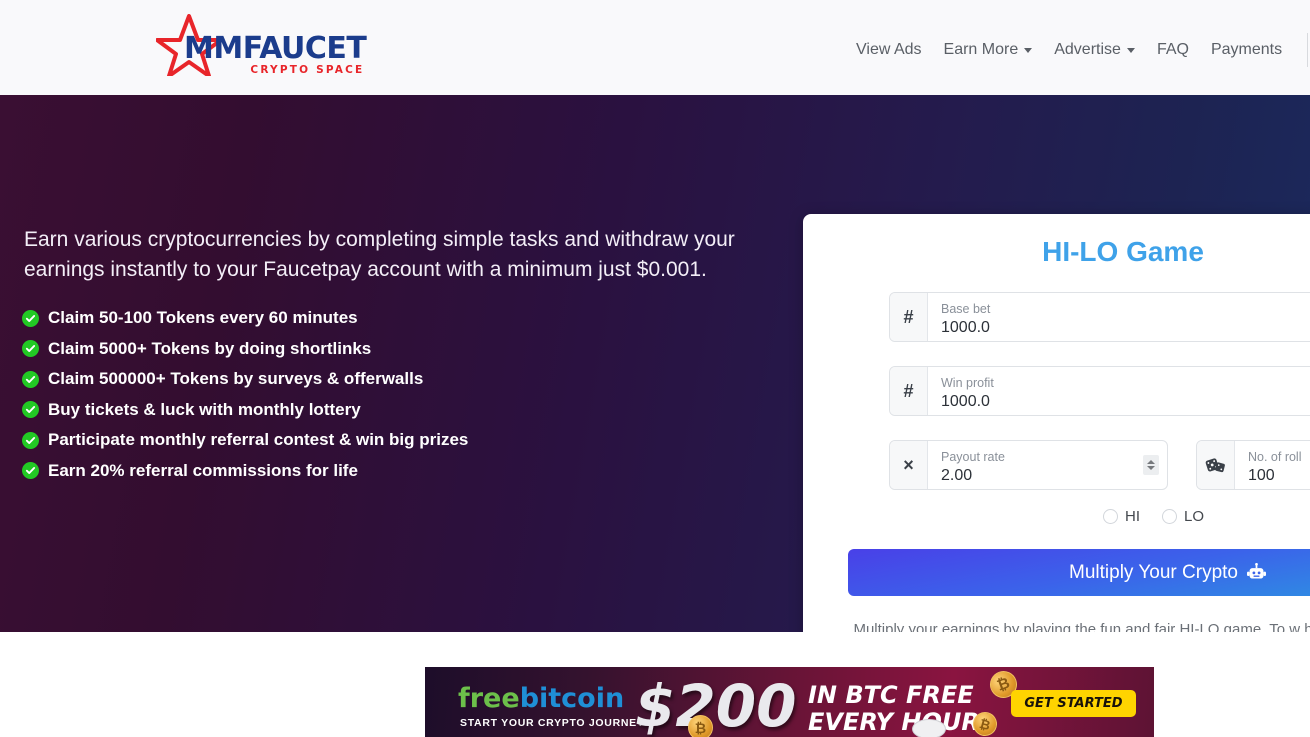 The image size is (1310, 737). Describe the element at coordinates (1256, 571) in the screenshot. I see `robot-icon` at that location.